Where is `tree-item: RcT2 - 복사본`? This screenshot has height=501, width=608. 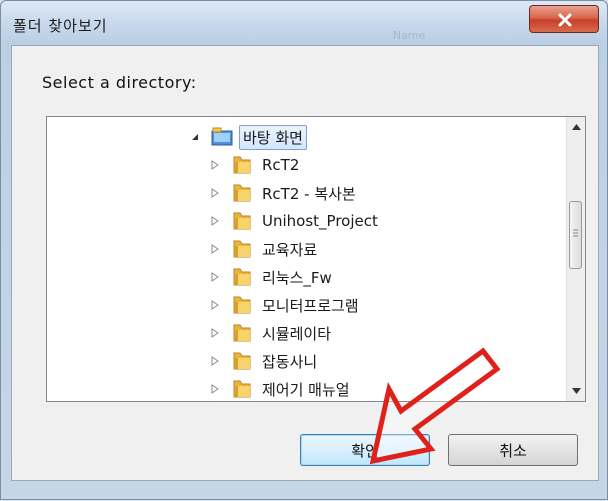
tree-item: RcT2 - 복사본 is located at coordinates (284, 193).